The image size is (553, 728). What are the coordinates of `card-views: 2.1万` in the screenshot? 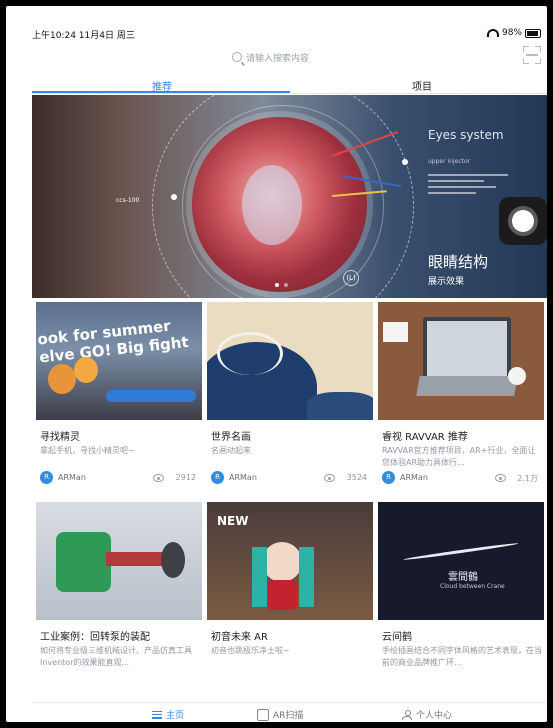 It's located at (527, 478).